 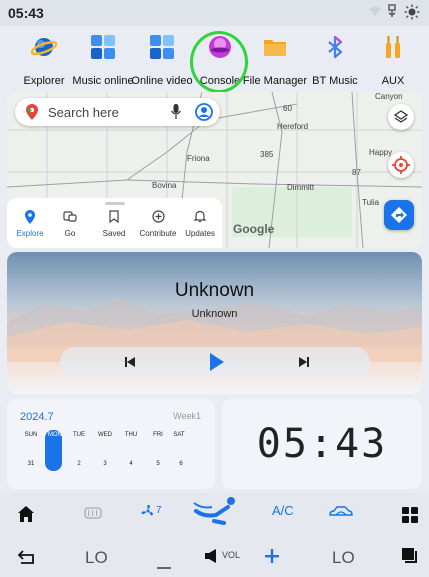 I want to click on play-icon, so click(x=217, y=362).